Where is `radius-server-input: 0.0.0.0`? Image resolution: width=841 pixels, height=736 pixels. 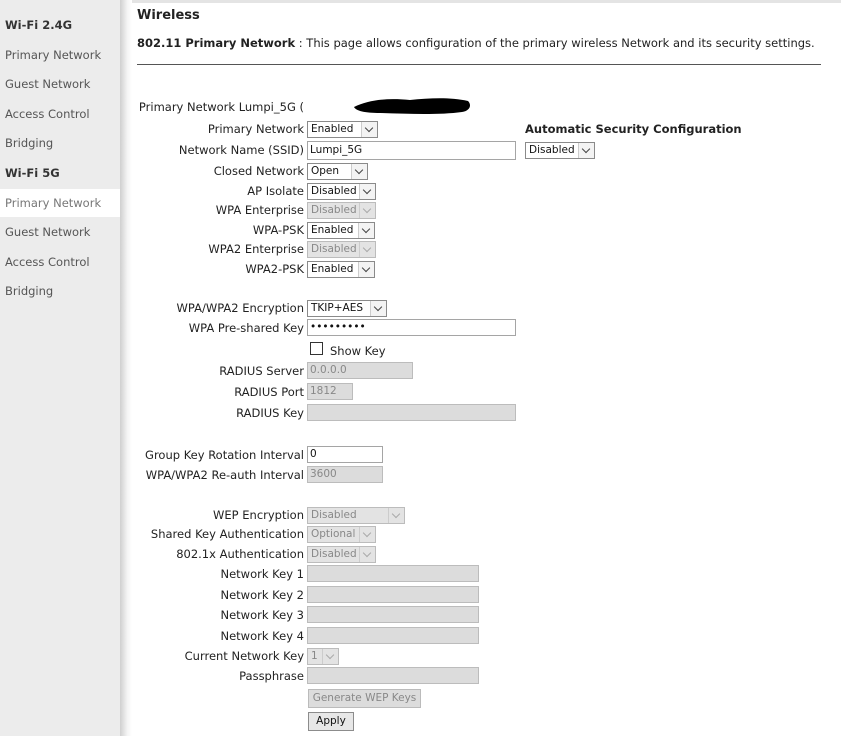
radius-server-input: 0.0.0.0 is located at coordinates (360, 370).